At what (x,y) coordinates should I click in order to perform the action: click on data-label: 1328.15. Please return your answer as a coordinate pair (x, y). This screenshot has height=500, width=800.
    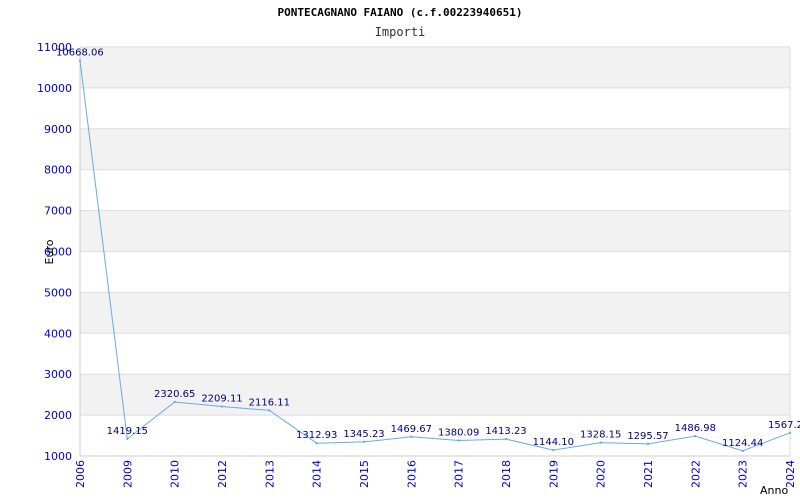
    Looking at the image, I should click on (600, 435).